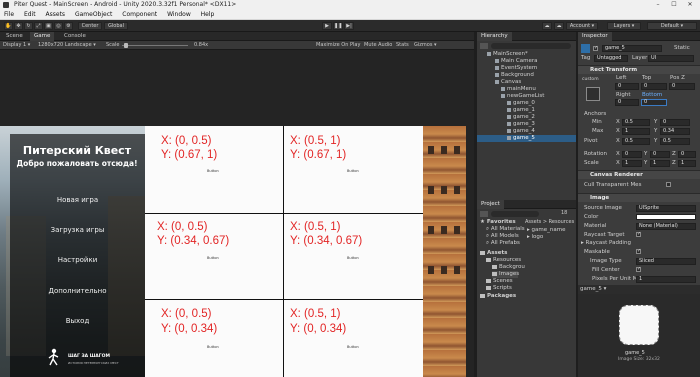  Describe the element at coordinates (499, 288) in the screenshot. I see `project-tree-scripts: Scripts` at that location.